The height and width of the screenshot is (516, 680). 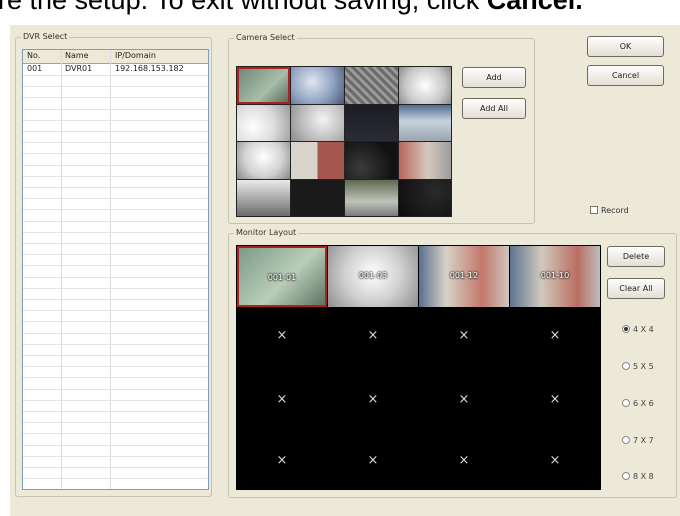 I want to click on empty-slot-3: ×, so click(x=464, y=335).